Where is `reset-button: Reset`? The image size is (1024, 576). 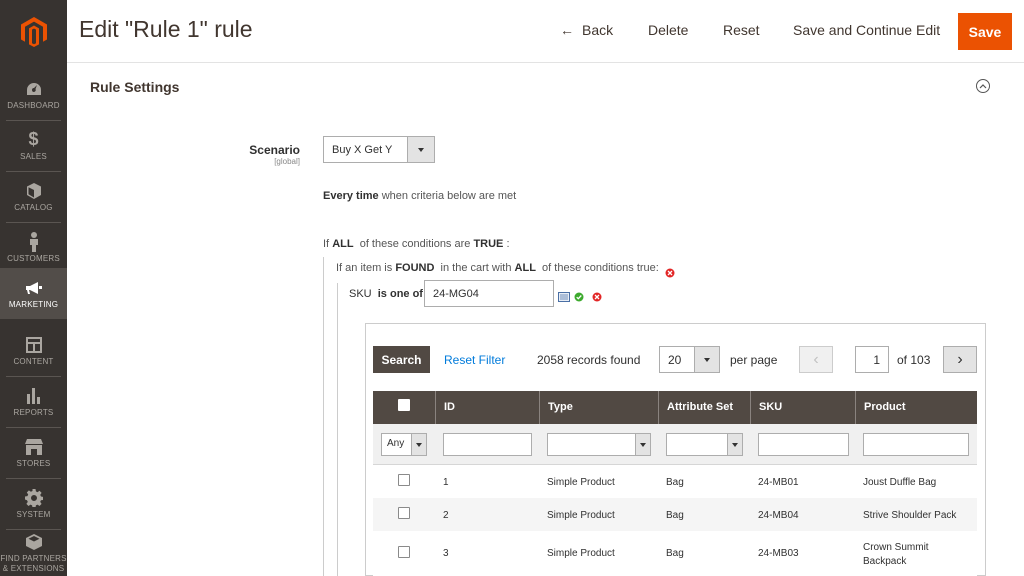
reset-button: Reset is located at coordinates (741, 30).